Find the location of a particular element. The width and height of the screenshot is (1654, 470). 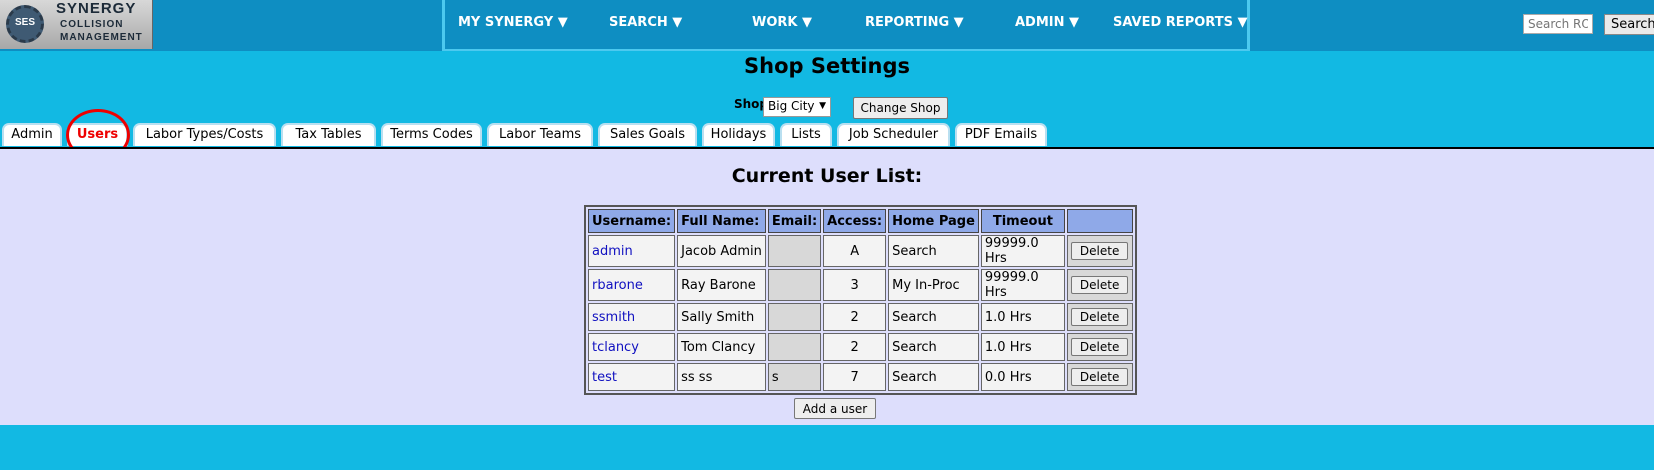

menu-my-synergy: MY SYNERGY ▼ is located at coordinates (513, 22).